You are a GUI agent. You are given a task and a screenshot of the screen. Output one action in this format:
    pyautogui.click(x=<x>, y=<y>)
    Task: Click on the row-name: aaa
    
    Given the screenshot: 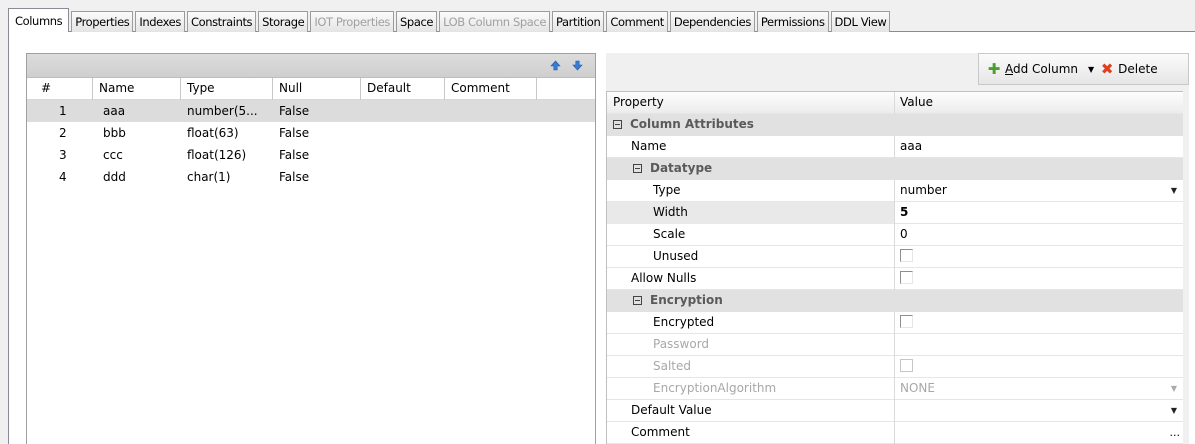 What is the action you would take?
    pyautogui.click(x=114, y=111)
    